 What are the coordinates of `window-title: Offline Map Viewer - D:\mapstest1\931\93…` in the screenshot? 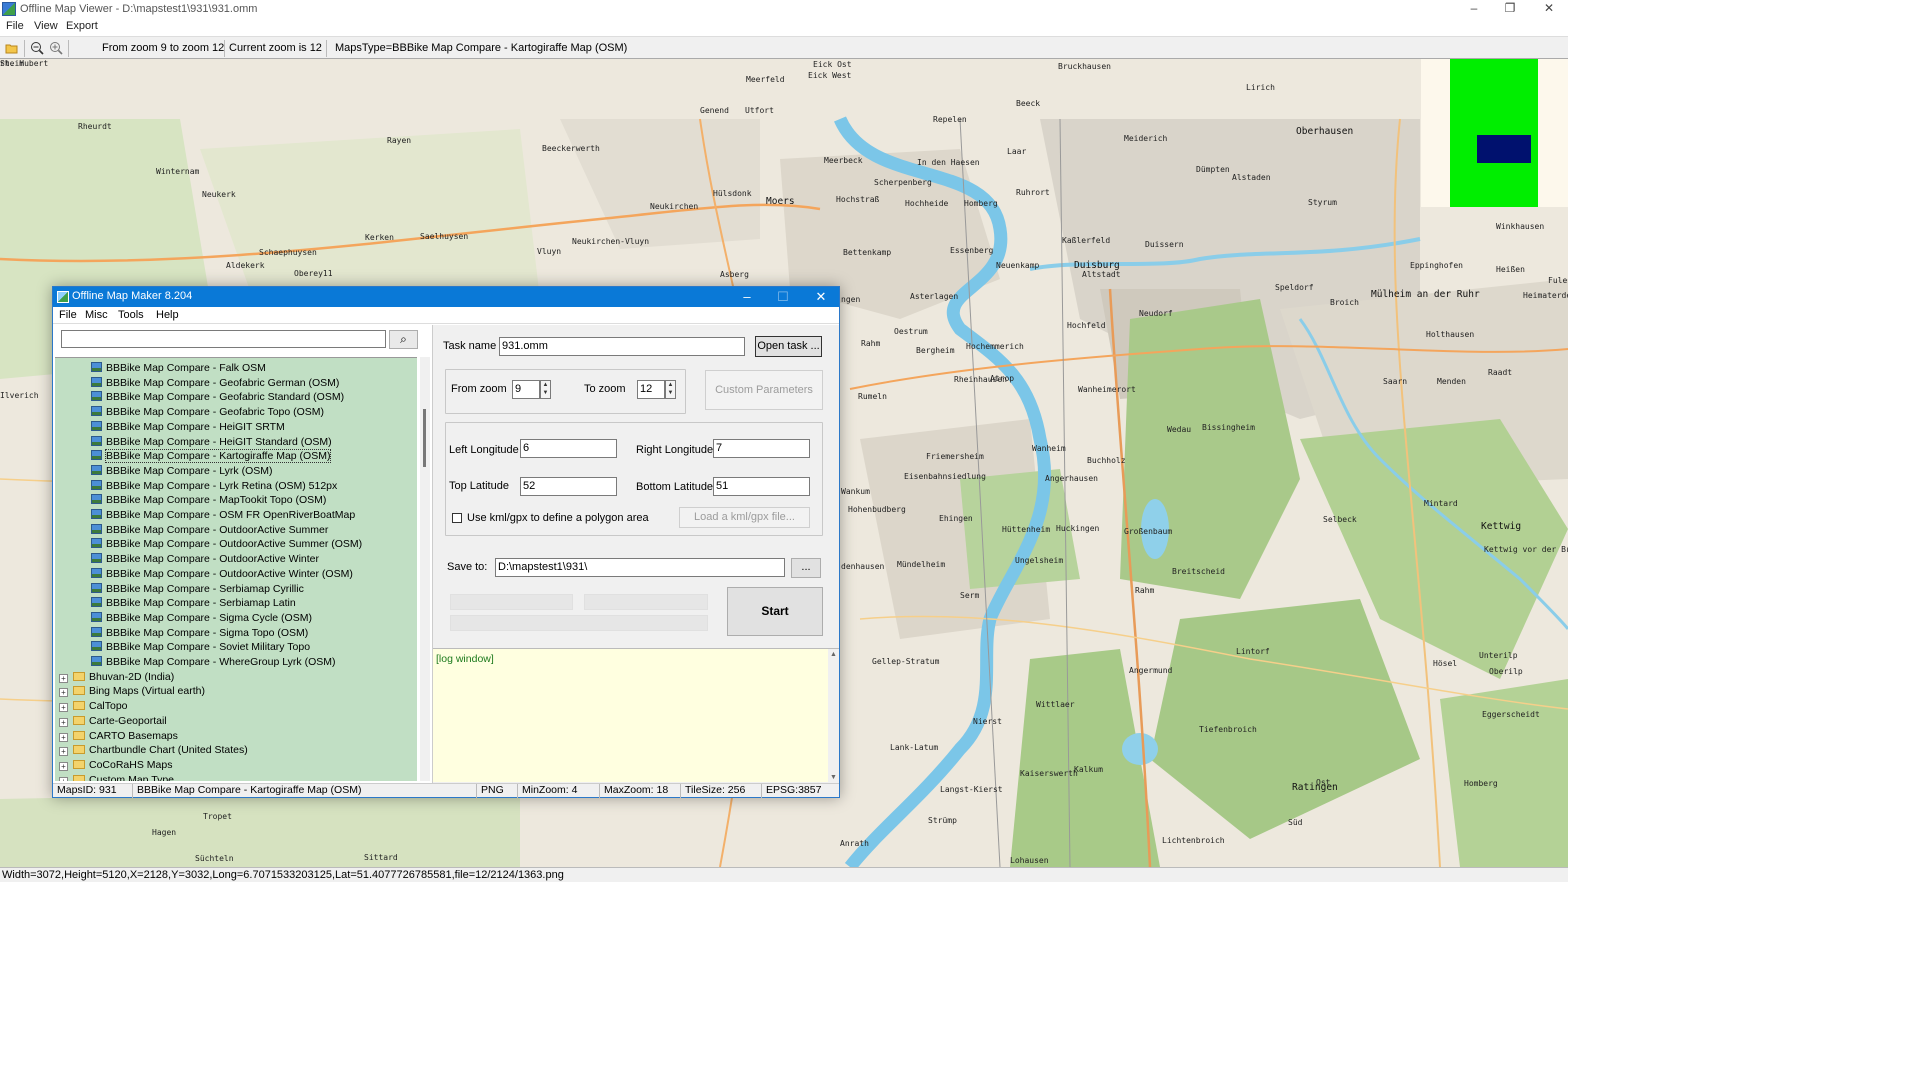 It's located at (139, 9).